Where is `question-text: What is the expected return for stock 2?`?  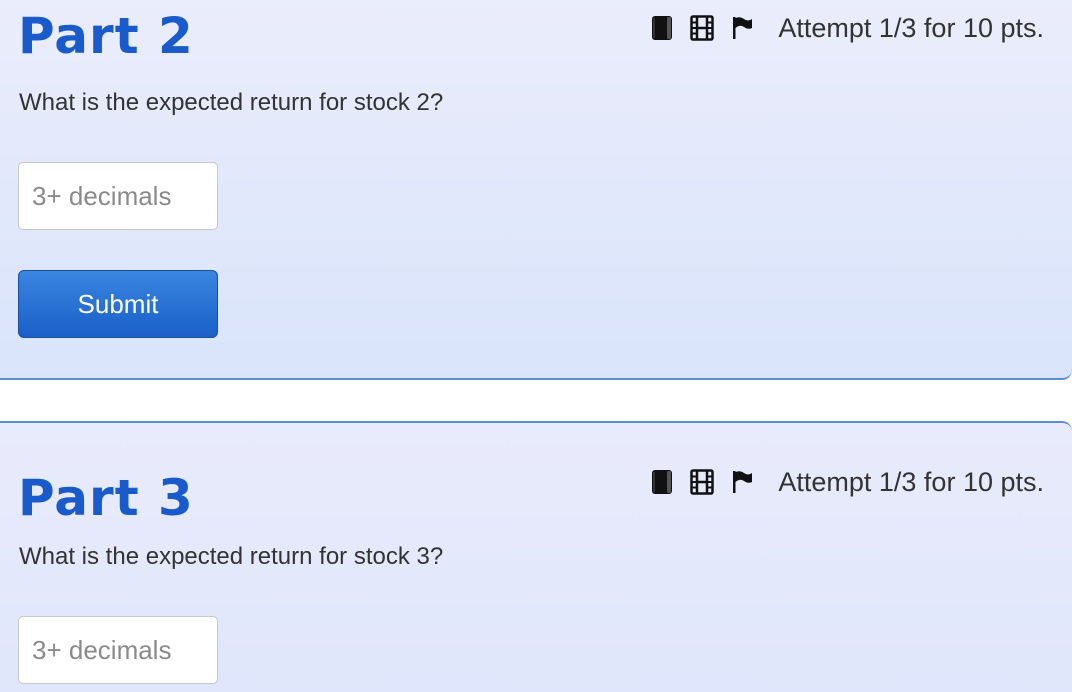 question-text: What is the expected return for stock 2? is located at coordinates (231, 102).